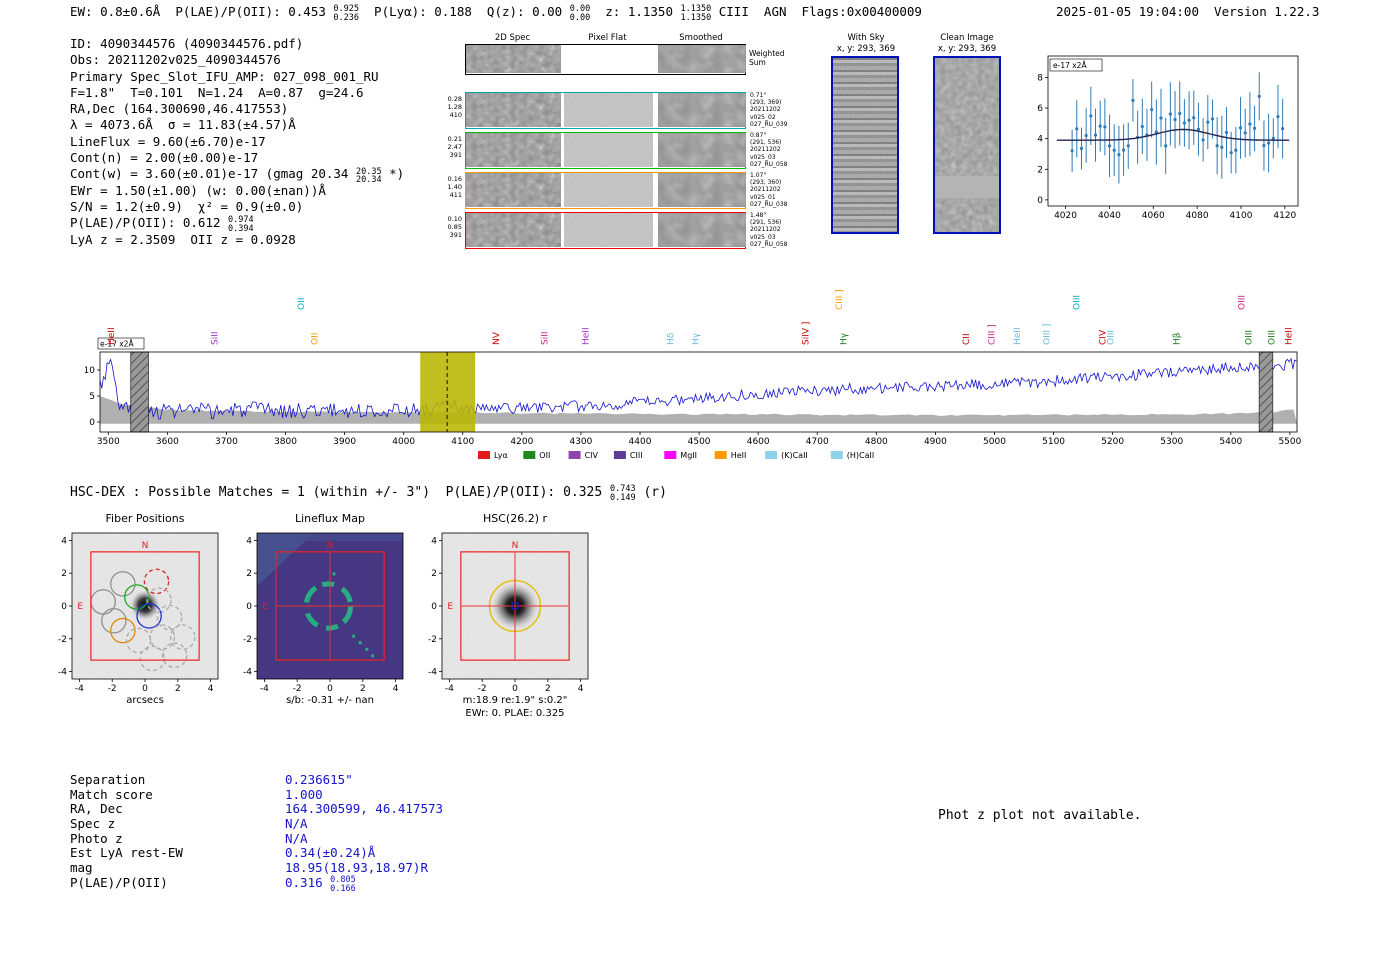 This screenshot has width=1400, height=953. What do you see at coordinates (119, 882) in the screenshot?
I see `match-table-label: P(LAE)/P(OII)` at bounding box center [119, 882].